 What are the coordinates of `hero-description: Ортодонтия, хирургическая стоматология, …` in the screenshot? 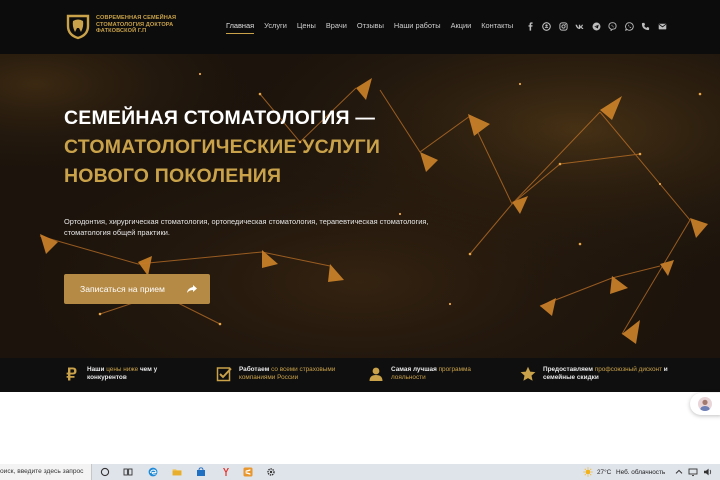 It's located at (246, 227).